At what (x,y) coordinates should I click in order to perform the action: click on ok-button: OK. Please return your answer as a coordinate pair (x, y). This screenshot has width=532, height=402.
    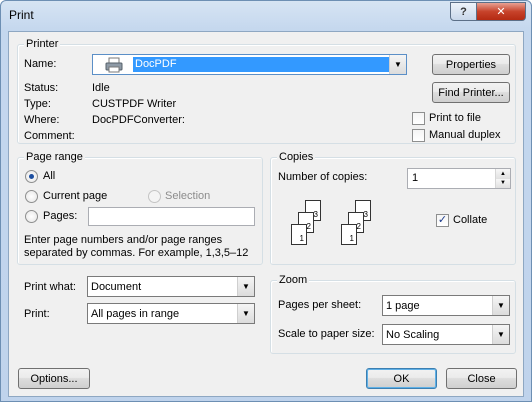
    Looking at the image, I should click on (401, 378).